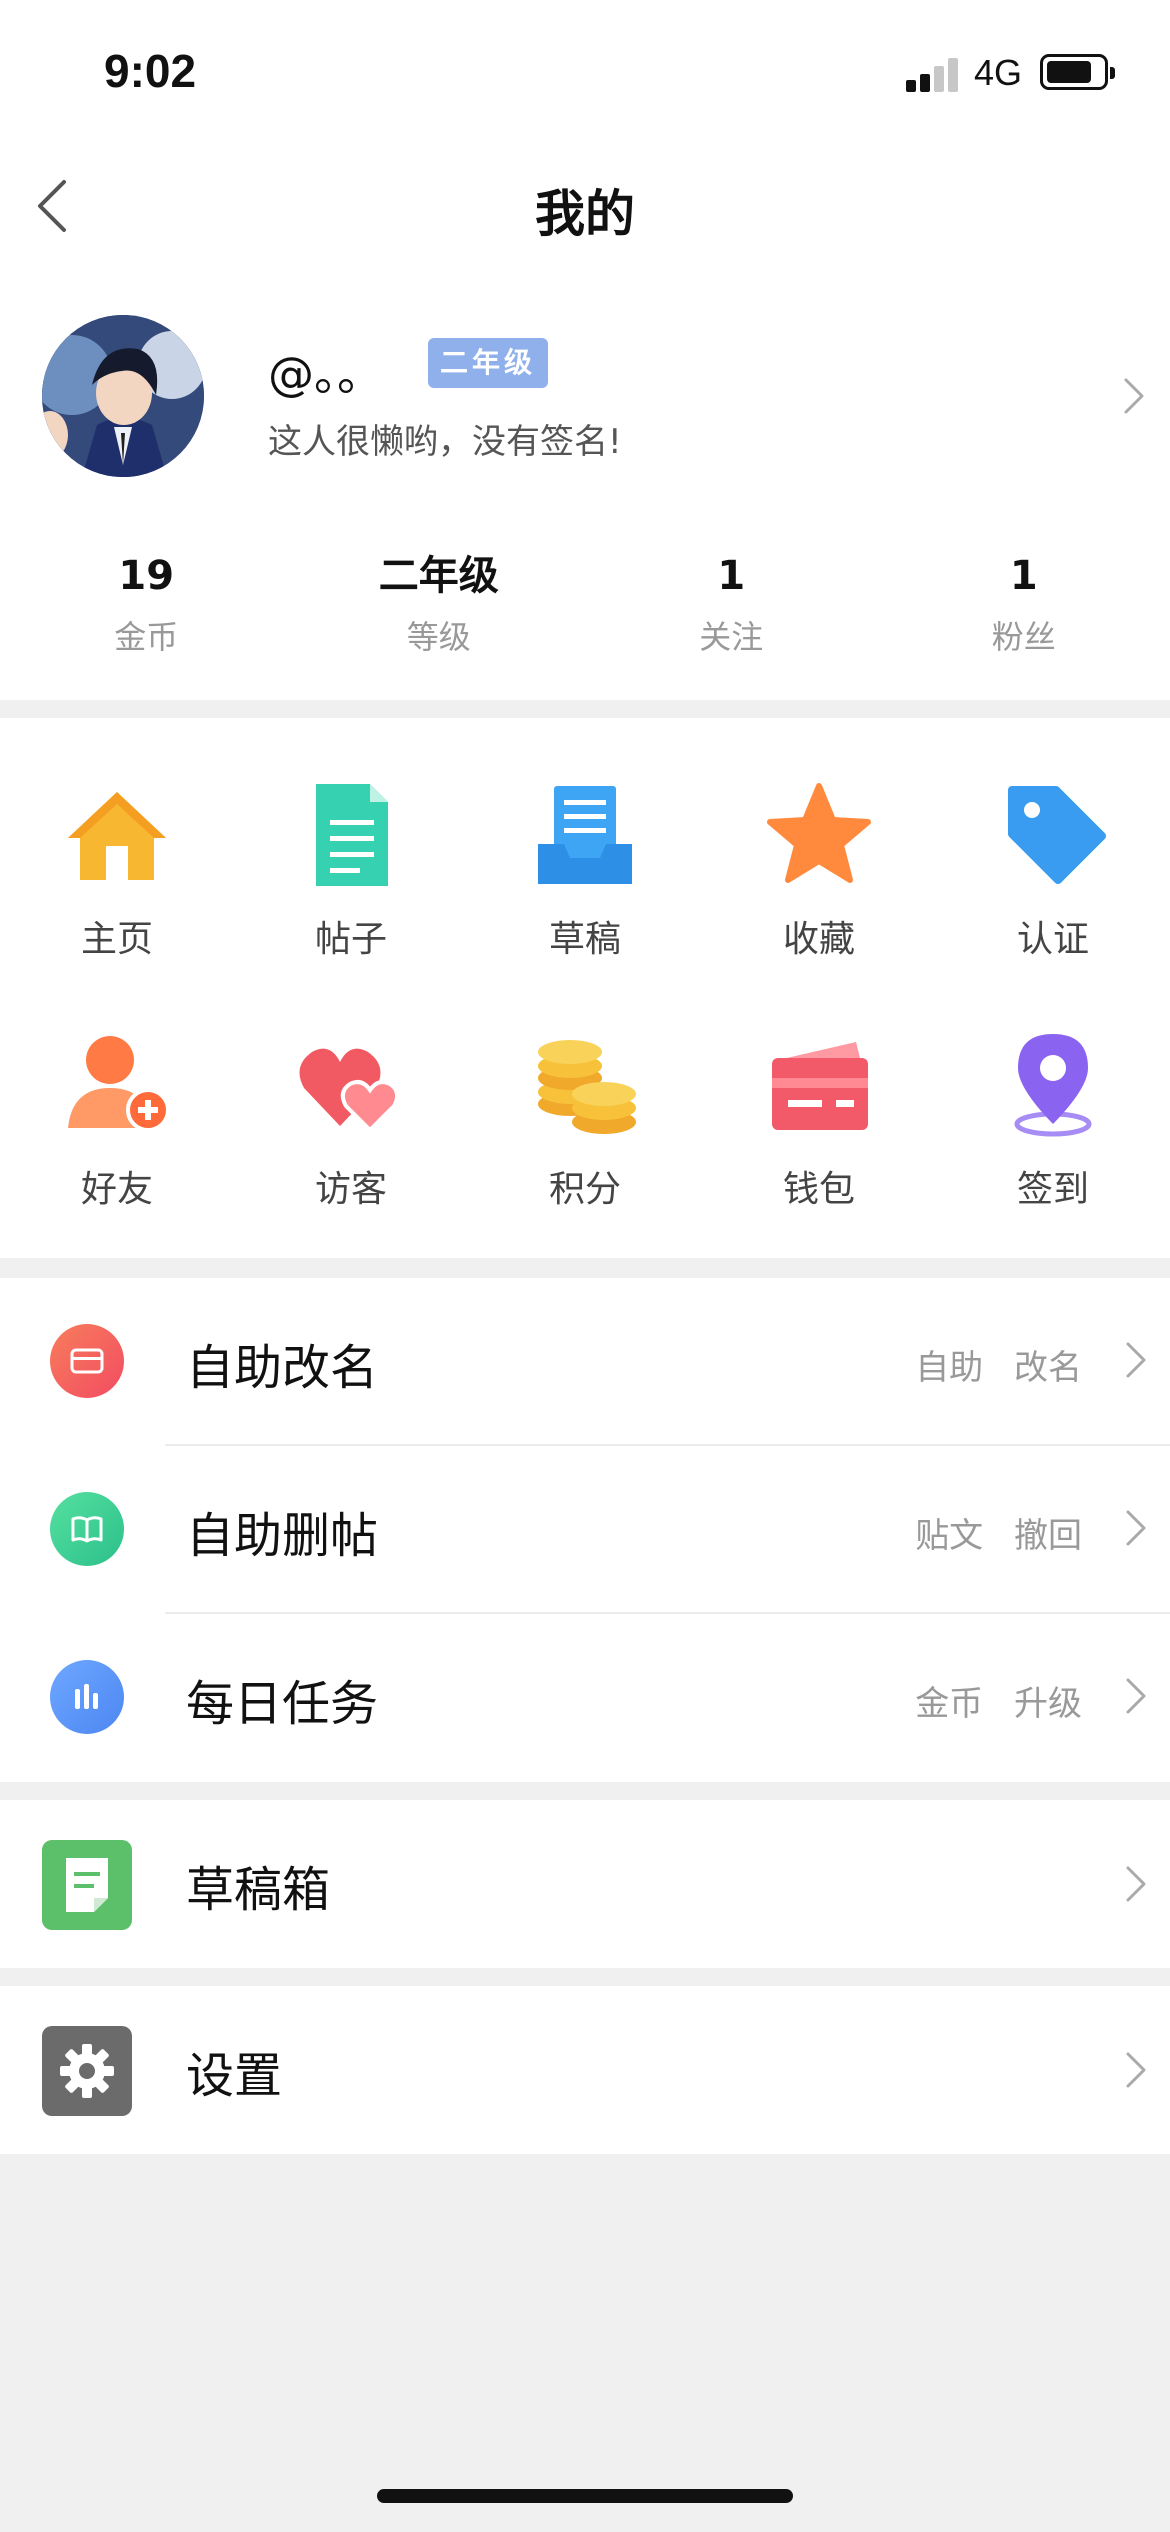  I want to click on grid-item-favorites: 收藏, so click(819, 880).